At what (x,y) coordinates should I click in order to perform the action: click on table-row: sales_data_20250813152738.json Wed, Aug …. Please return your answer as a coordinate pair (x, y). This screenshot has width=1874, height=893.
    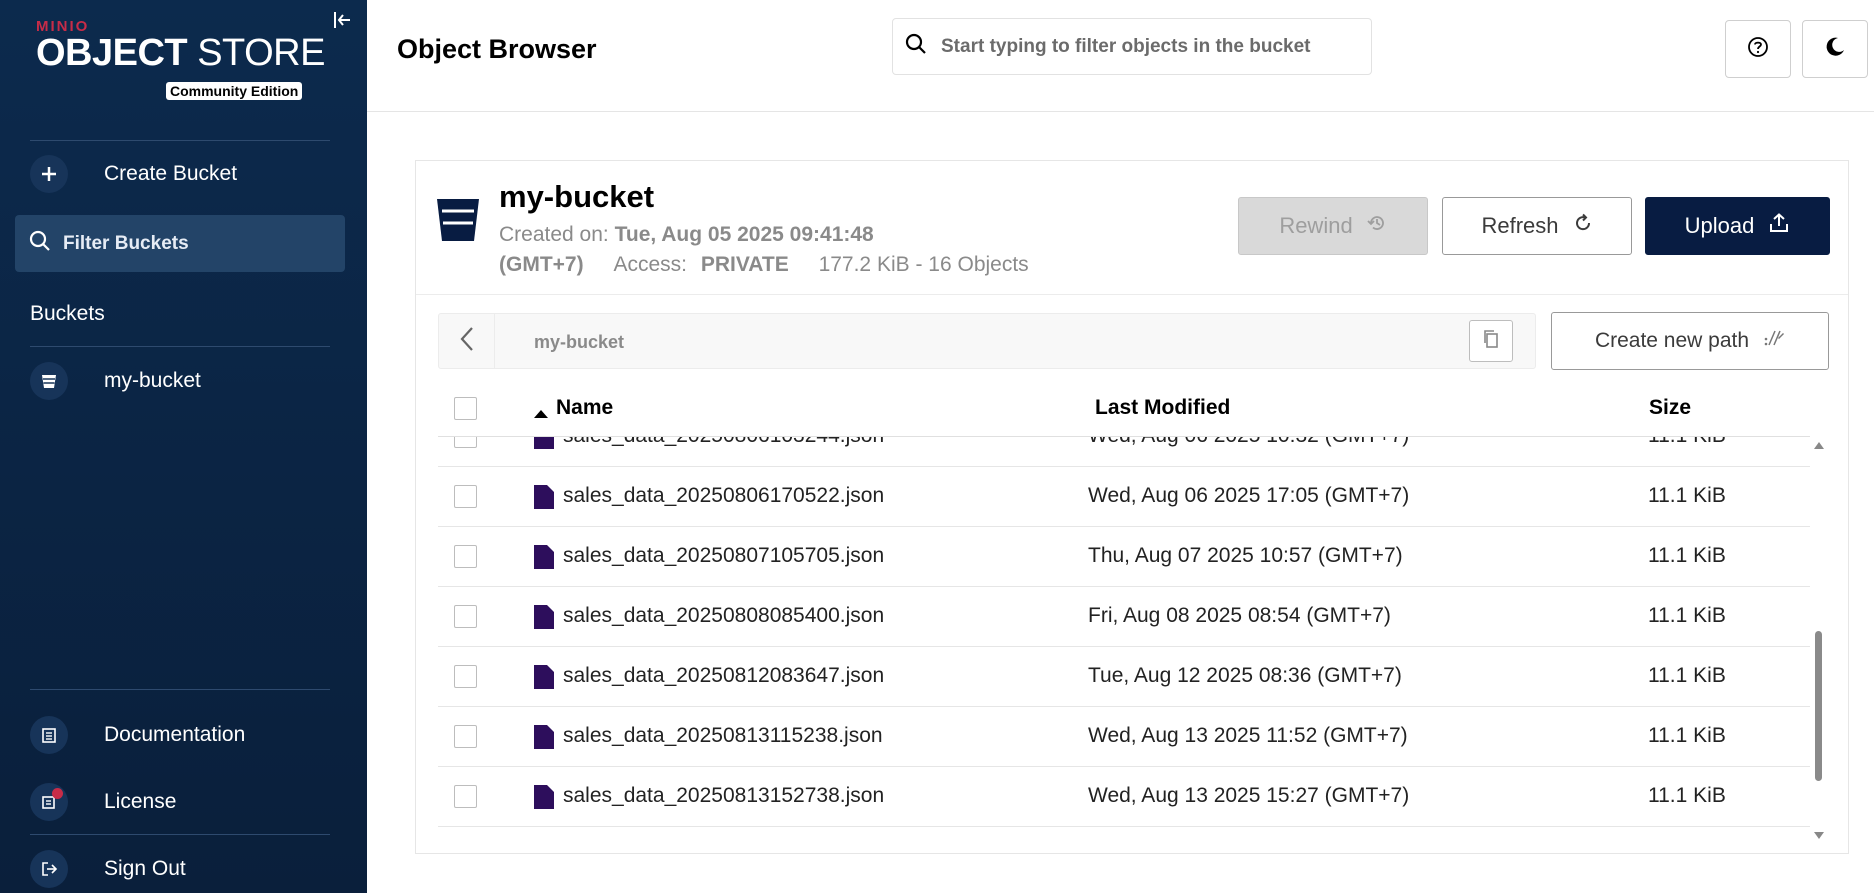
    Looking at the image, I should click on (1124, 797).